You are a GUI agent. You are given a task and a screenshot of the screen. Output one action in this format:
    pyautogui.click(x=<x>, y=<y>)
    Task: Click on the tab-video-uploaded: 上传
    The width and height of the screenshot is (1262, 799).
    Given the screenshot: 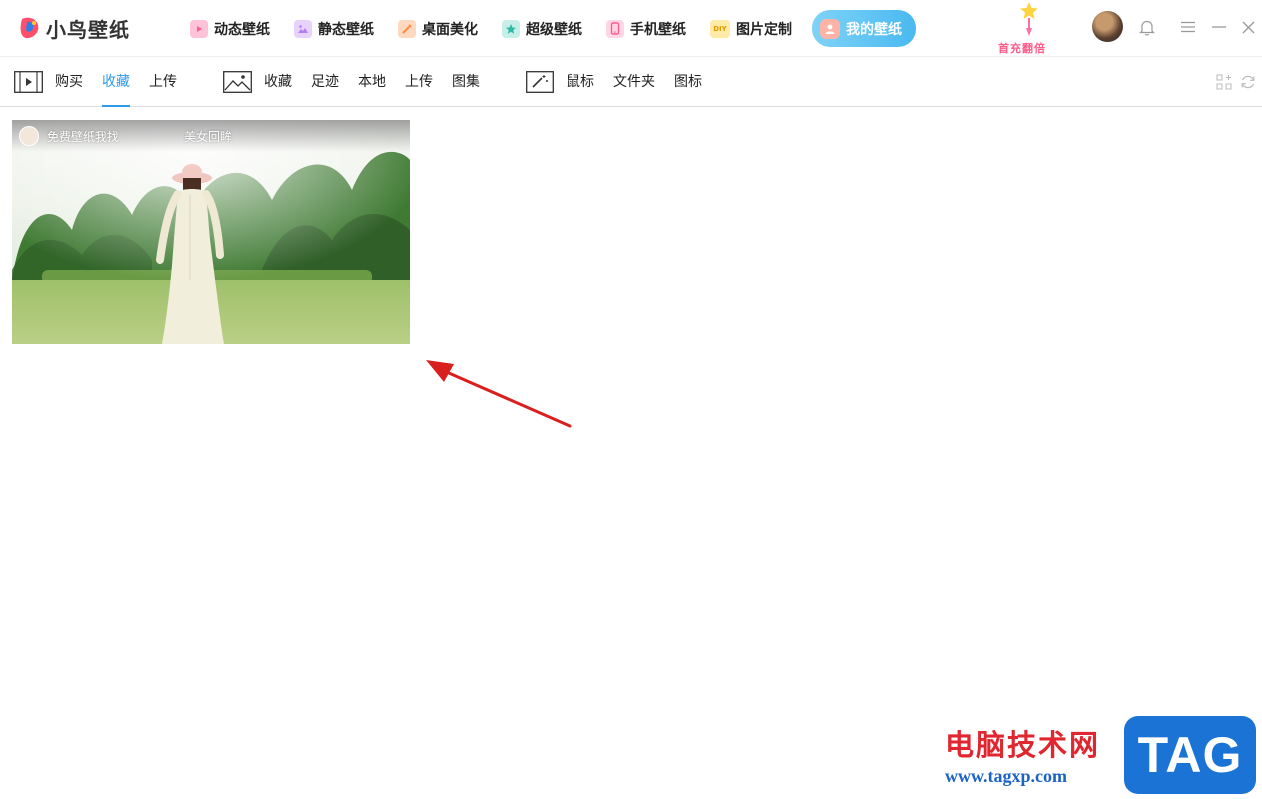 What is the action you would take?
    pyautogui.click(x=163, y=82)
    